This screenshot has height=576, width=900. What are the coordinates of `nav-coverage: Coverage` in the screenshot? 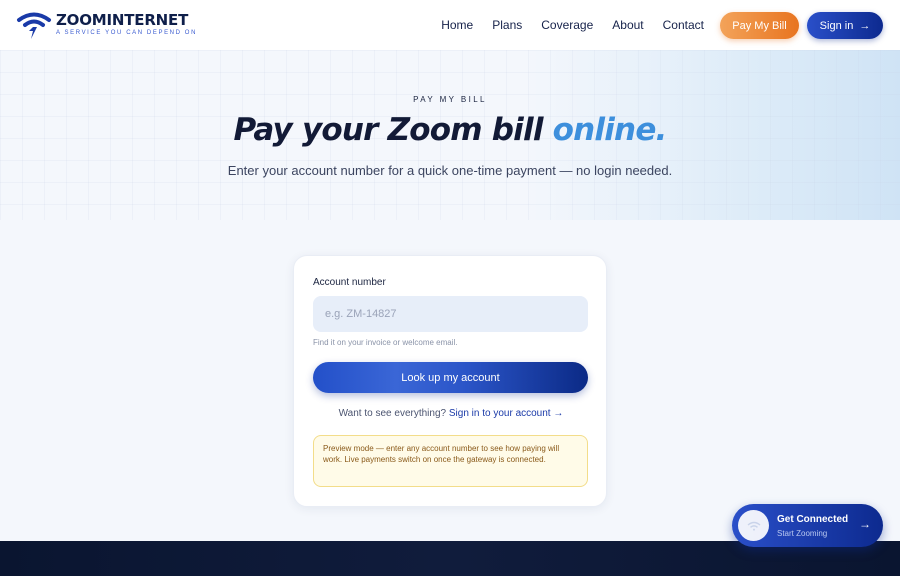 It's located at (567, 25).